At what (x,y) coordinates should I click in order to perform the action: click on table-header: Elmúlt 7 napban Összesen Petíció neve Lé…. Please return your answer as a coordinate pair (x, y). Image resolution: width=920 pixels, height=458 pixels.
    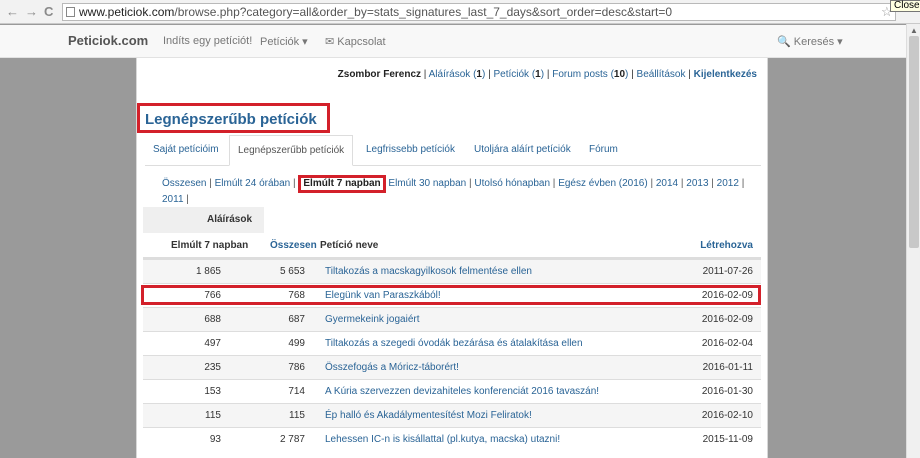
    Looking at the image, I should click on (452, 246).